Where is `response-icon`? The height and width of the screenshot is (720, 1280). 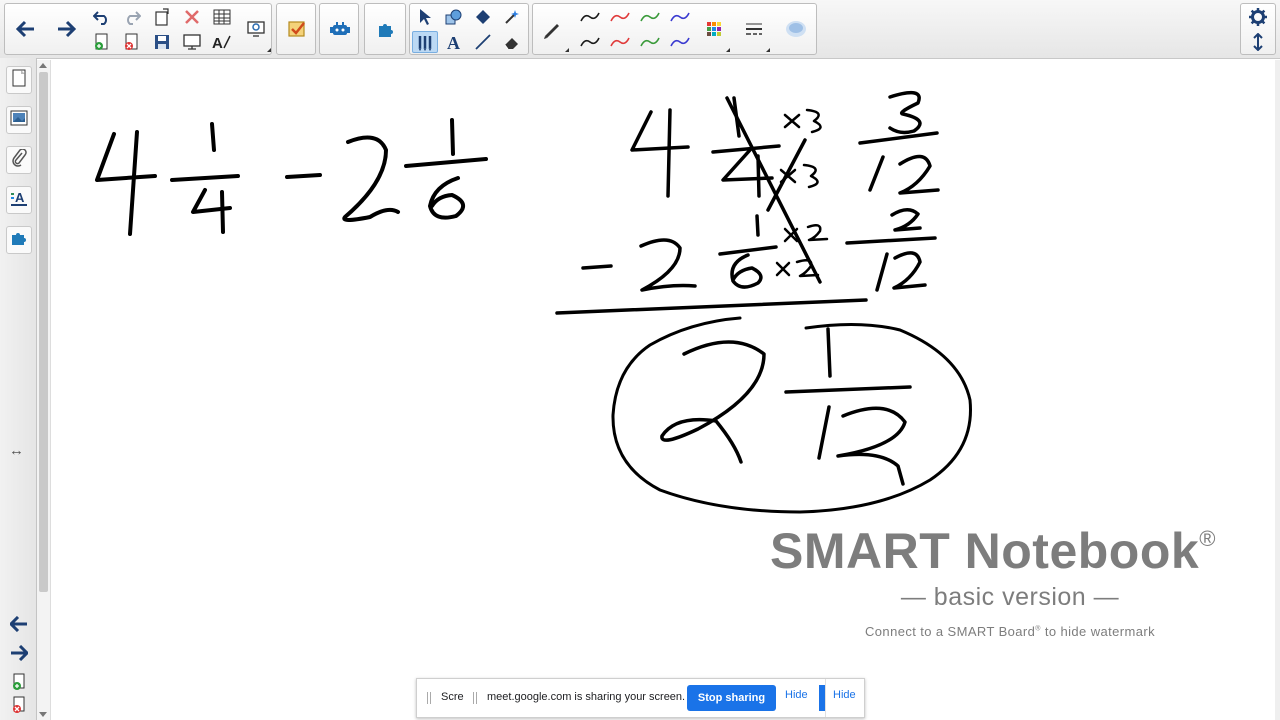 response-icon is located at coordinates (297, 29).